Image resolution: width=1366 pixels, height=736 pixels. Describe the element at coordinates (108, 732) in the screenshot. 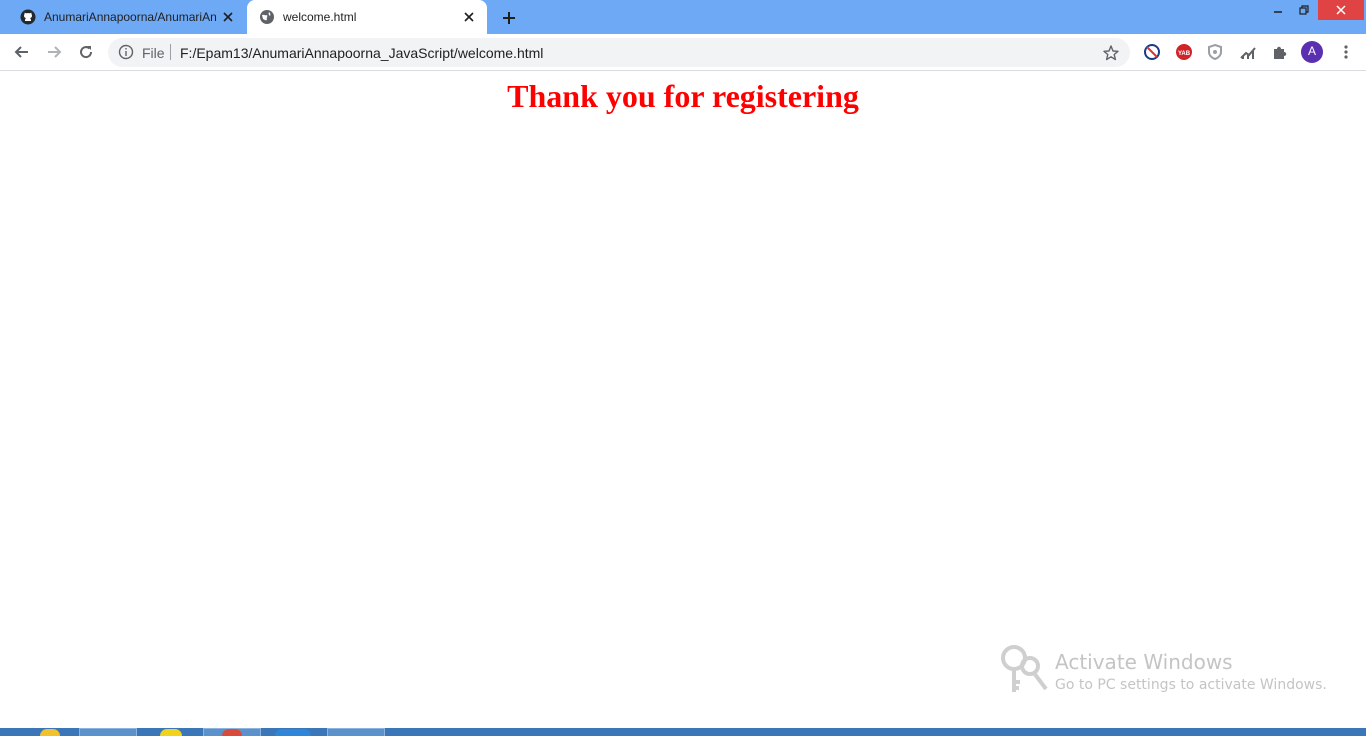

I see `taskbar-item-explorer` at that location.